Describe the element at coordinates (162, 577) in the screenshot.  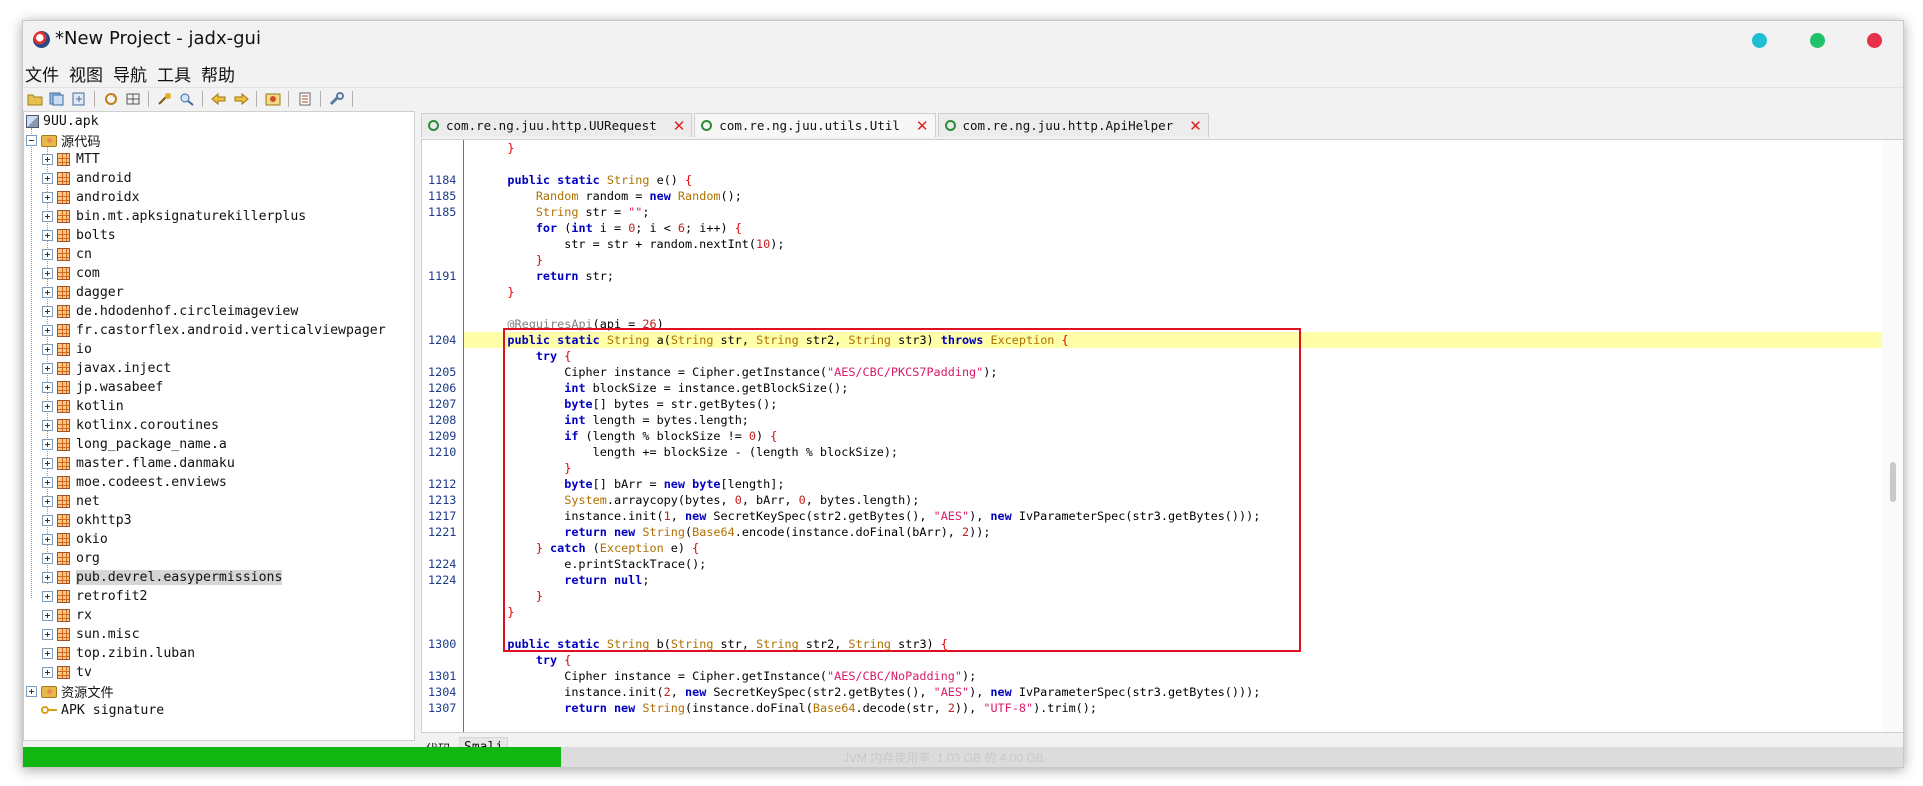
I see `tree-item-package: pub.devrel.easypermissions` at that location.